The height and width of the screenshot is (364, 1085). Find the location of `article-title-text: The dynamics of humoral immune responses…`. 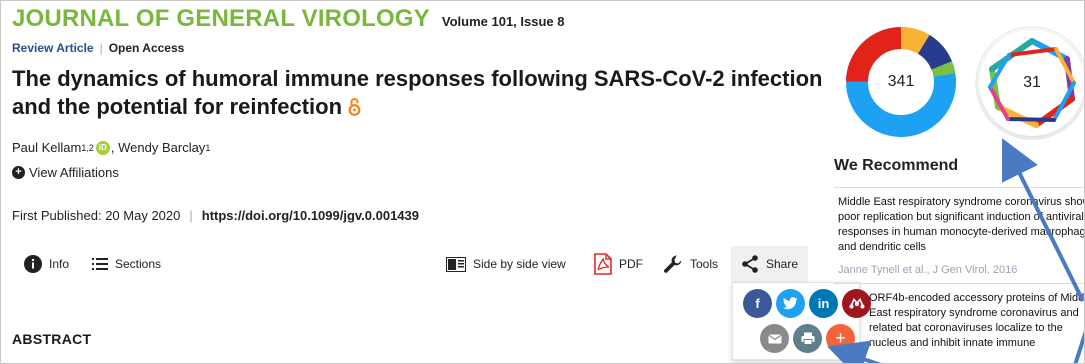

article-title-text: The dynamics of humoral immune responses… is located at coordinates (417, 92).